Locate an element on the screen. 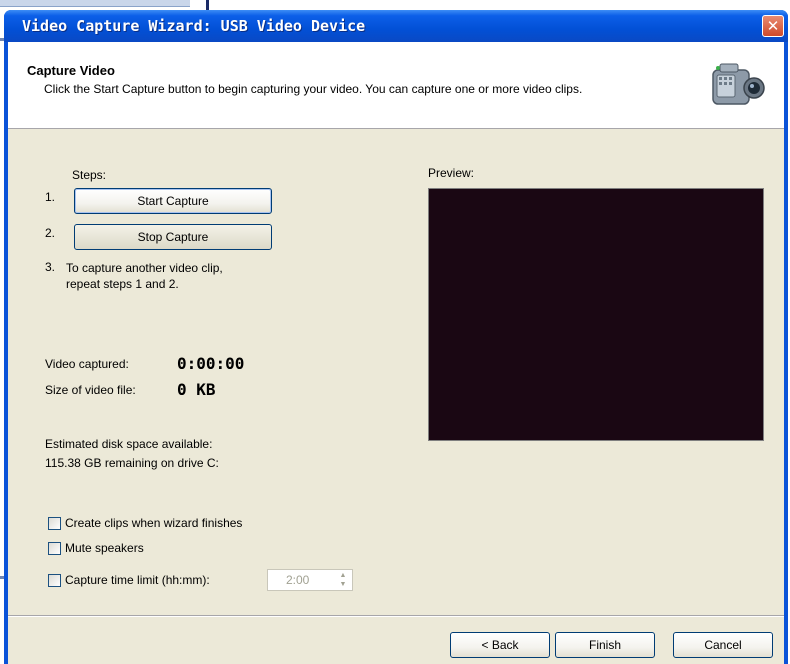  create-clips-label: Create clips when wizard finishes is located at coordinates (154, 523).